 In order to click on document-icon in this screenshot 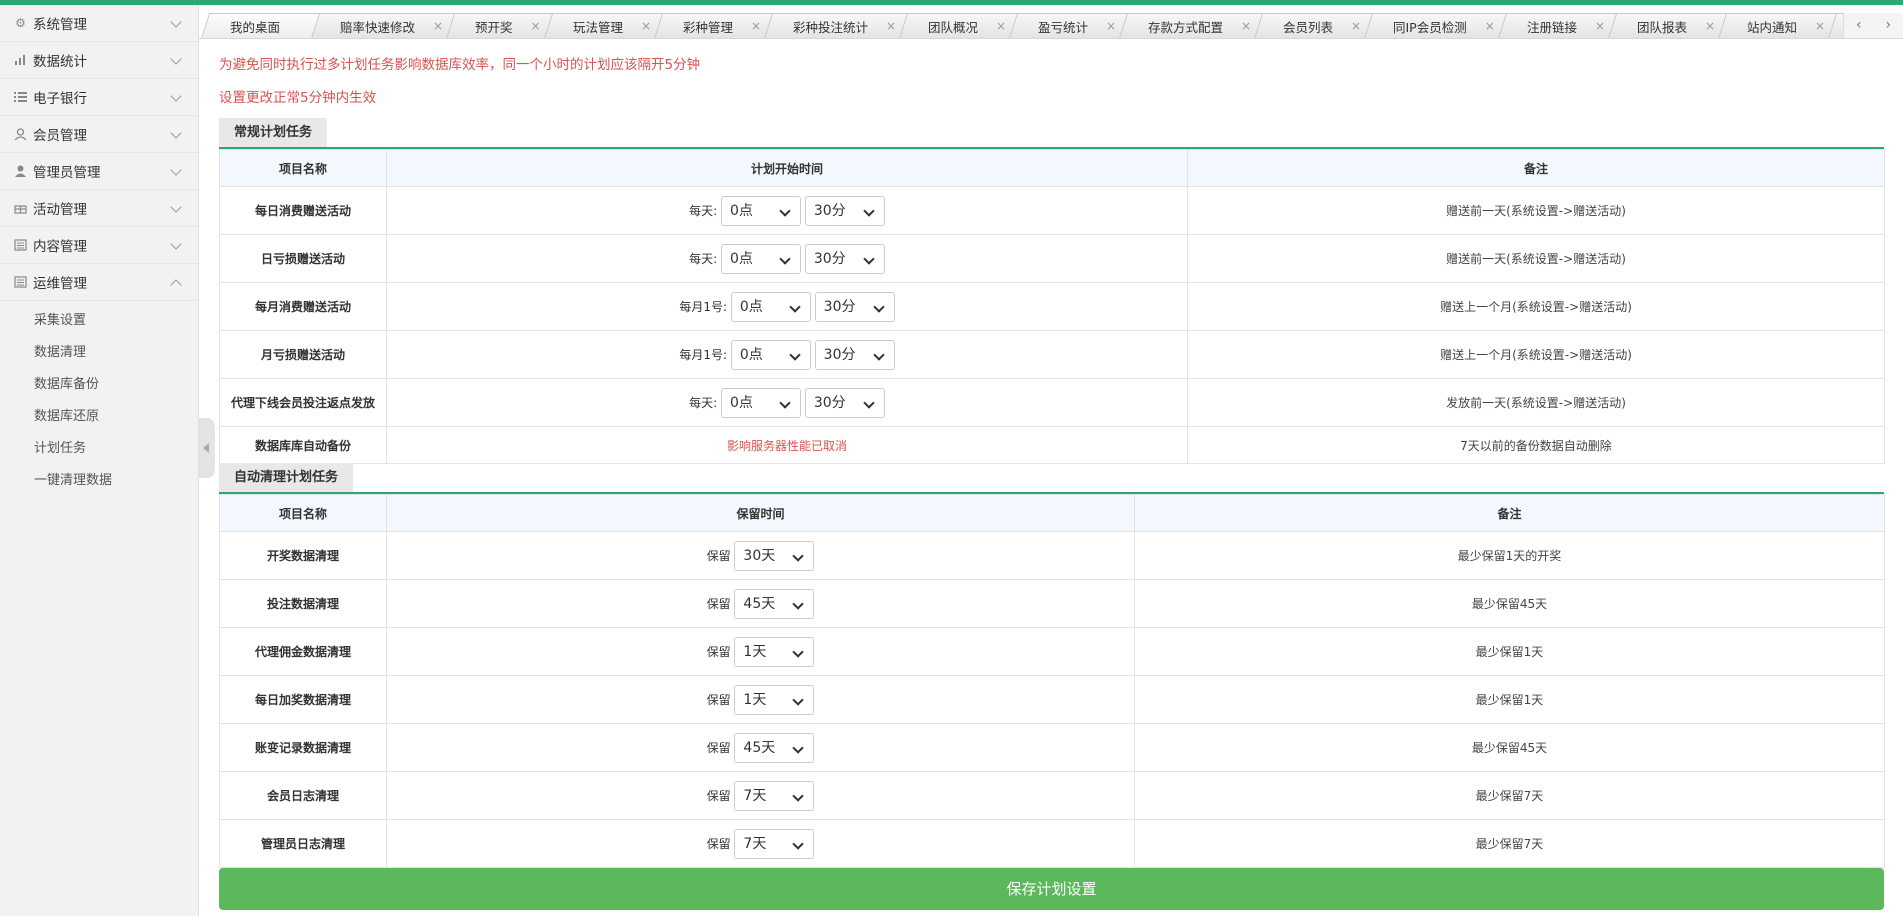, I will do `click(20, 245)`.